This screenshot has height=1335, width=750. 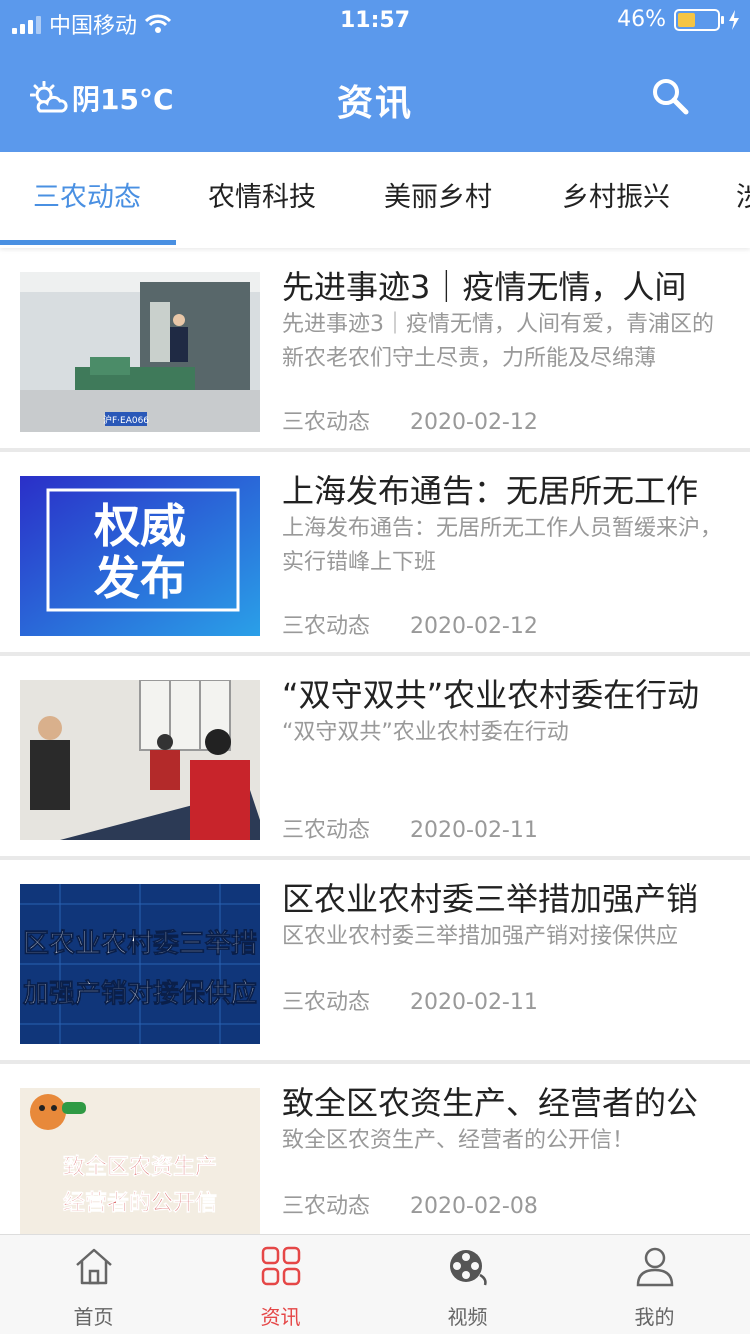 I want to click on app-header: 阴15°C 资讯, so click(x=375, y=96).